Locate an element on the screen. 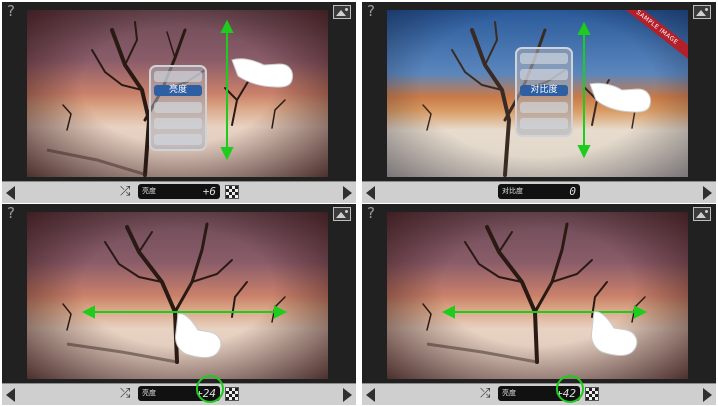 This screenshot has height=406, width=718. bottom-toolbar: ⤮ 亮度 +6 is located at coordinates (179, 192).